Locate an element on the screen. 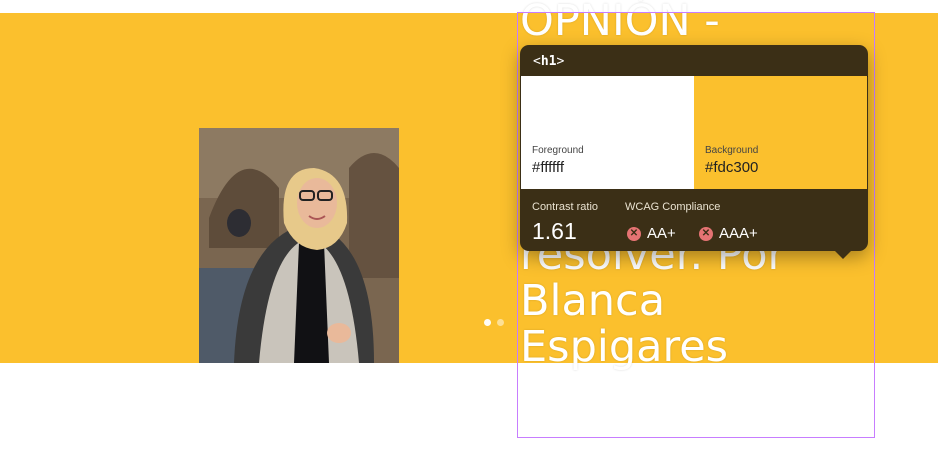 The image size is (938, 455). background-value: #fdc300 is located at coordinates (732, 167).